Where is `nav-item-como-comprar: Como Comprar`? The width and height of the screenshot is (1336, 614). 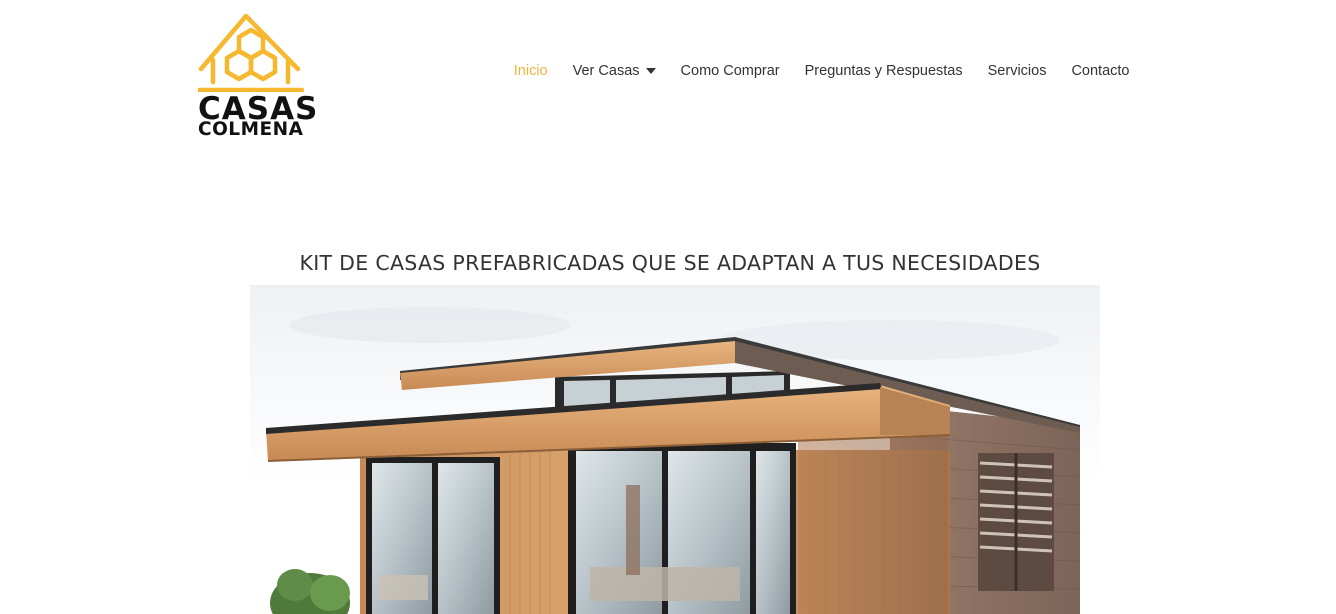 nav-item-como-comprar: Como Comprar is located at coordinates (730, 71).